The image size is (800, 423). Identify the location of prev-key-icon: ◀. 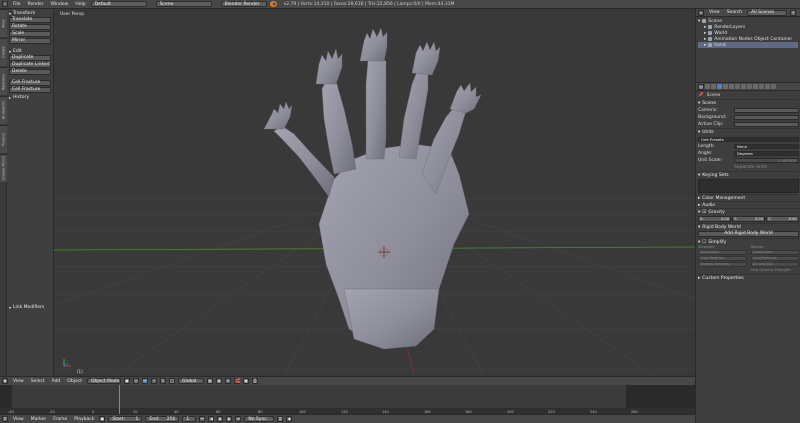
(211, 419).